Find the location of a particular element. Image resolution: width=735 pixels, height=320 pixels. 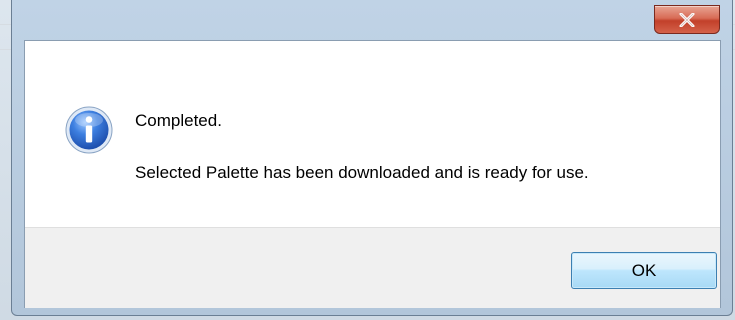

info-icon is located at coordinates (89, 130).